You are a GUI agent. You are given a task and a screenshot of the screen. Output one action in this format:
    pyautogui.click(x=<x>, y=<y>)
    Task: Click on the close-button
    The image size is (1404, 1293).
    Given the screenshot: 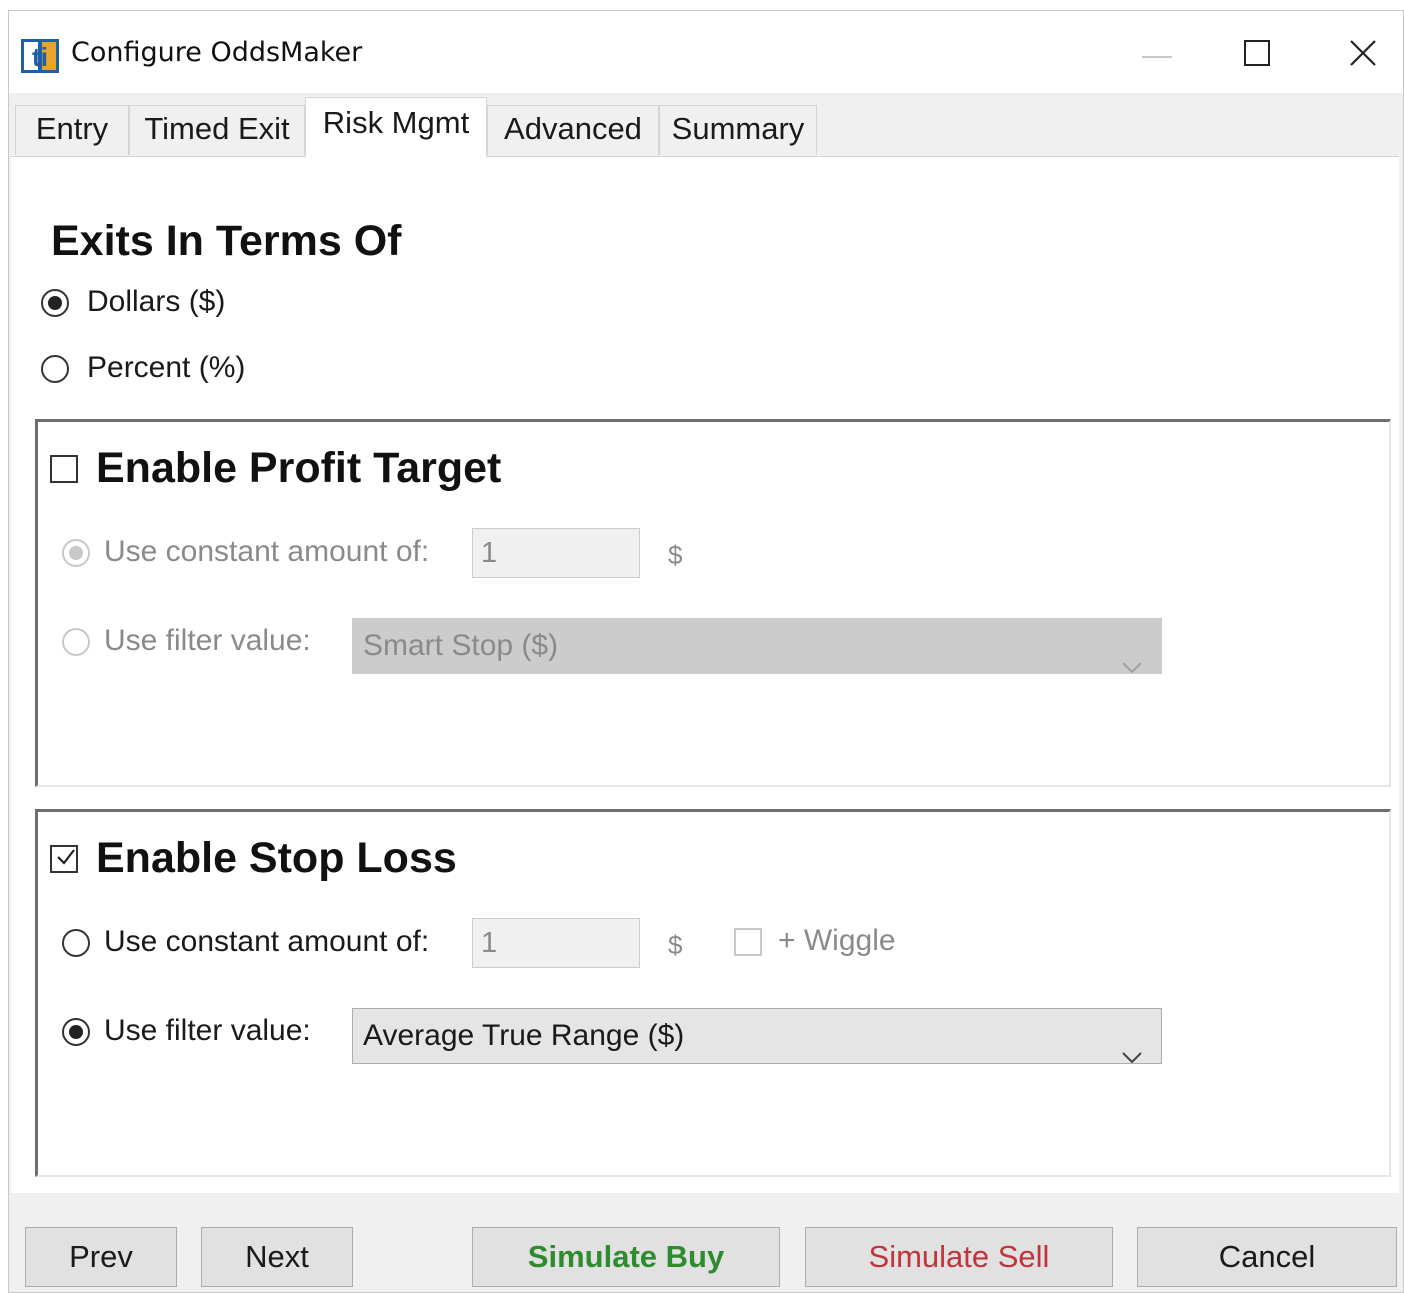 What is the action you would take?
    pyautogui.click(x=1363, y=55)
    